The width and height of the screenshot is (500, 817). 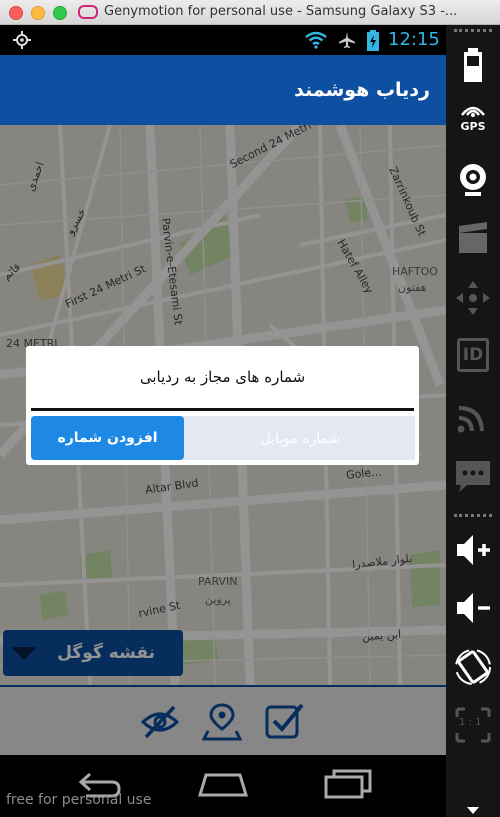 What do you see at coordinates (362, 90) in the screenshot?
I see `app-title: ردیاب هوشمند` at bounding box center [362, 90].